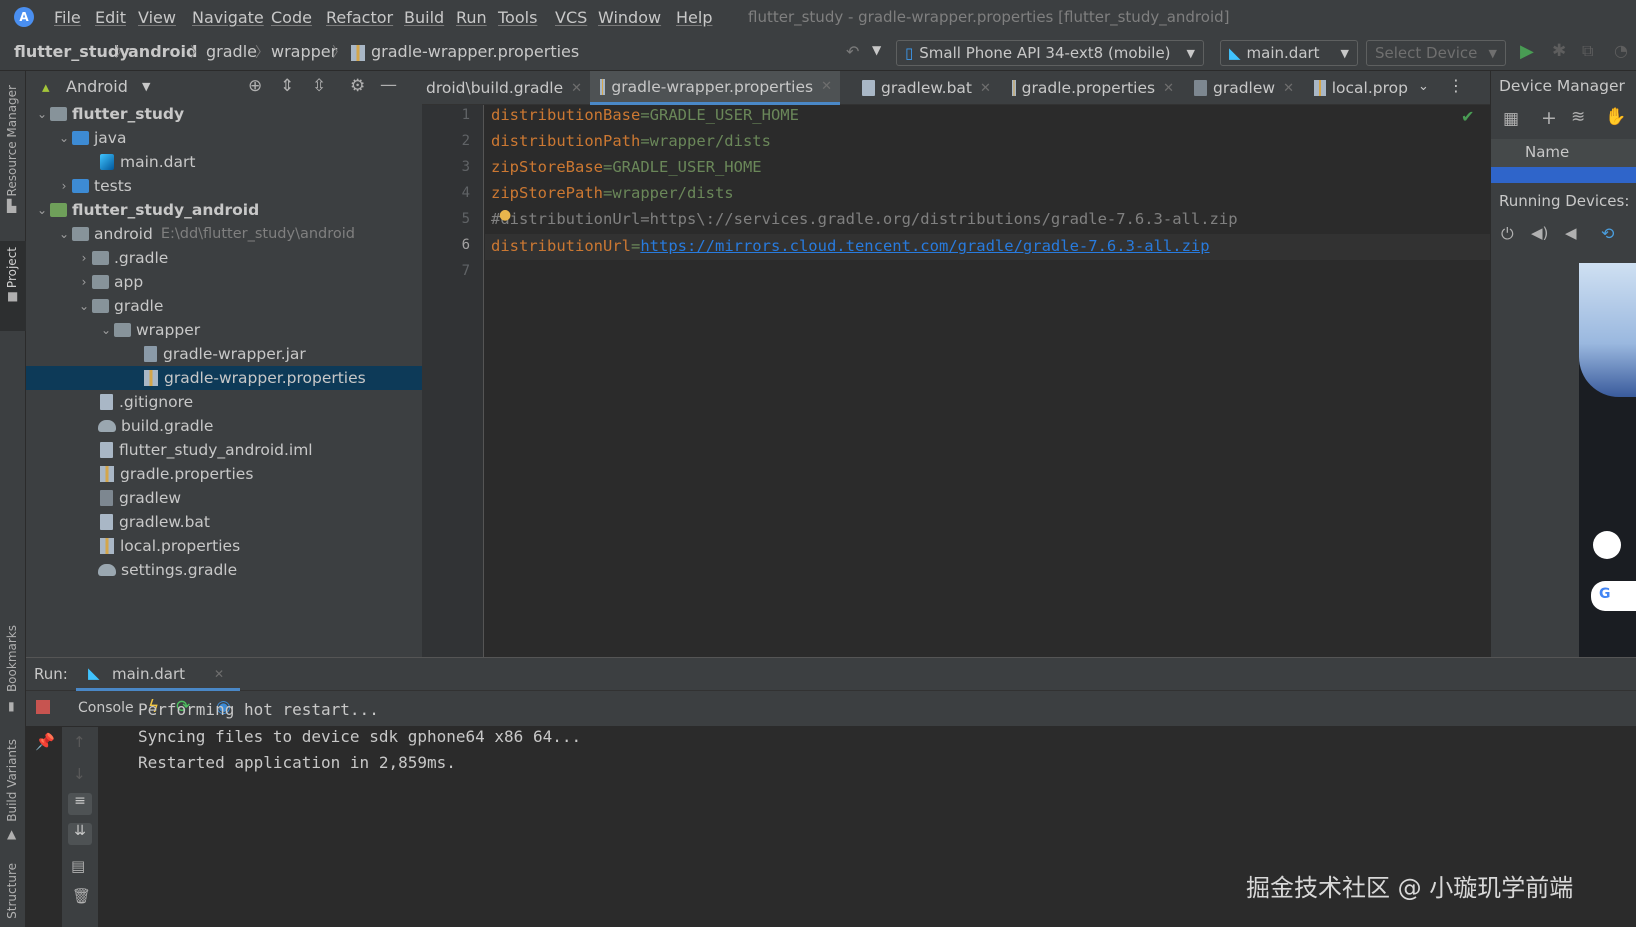  I want to click on more-options-icon: ⋮, so click(1456, 85).